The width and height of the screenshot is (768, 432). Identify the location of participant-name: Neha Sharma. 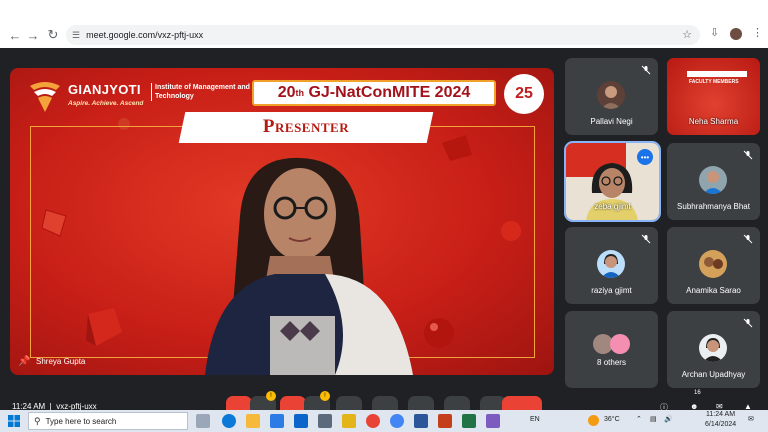
(713, 121).